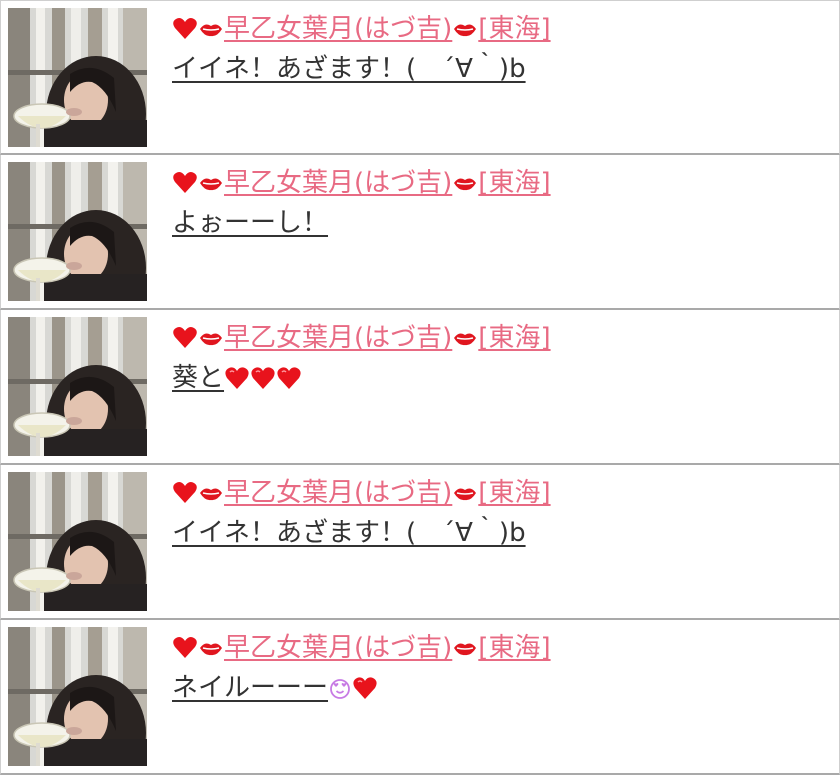 Image resolution: width=840 pixels, height=779 pixels. I want to click on comment-text: 葵と, so click(198, 378).